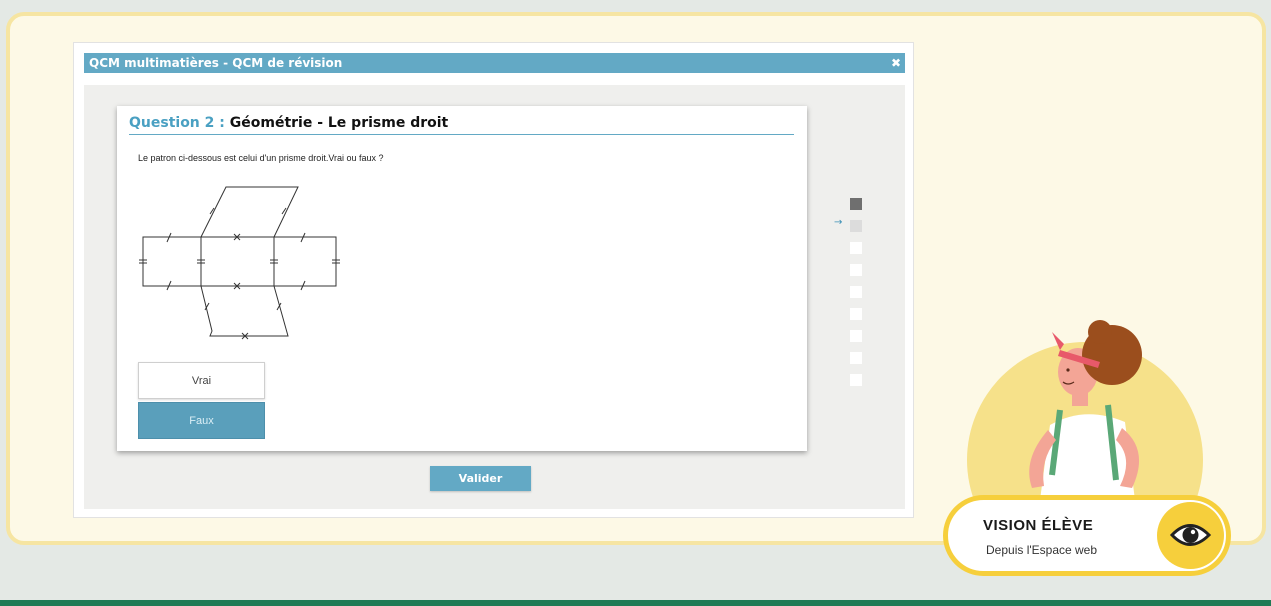 The image size is (1271, 606). Describe the element at coordinates (896, 63) in the screenshot. I see `close-icon: ✖` at that location.